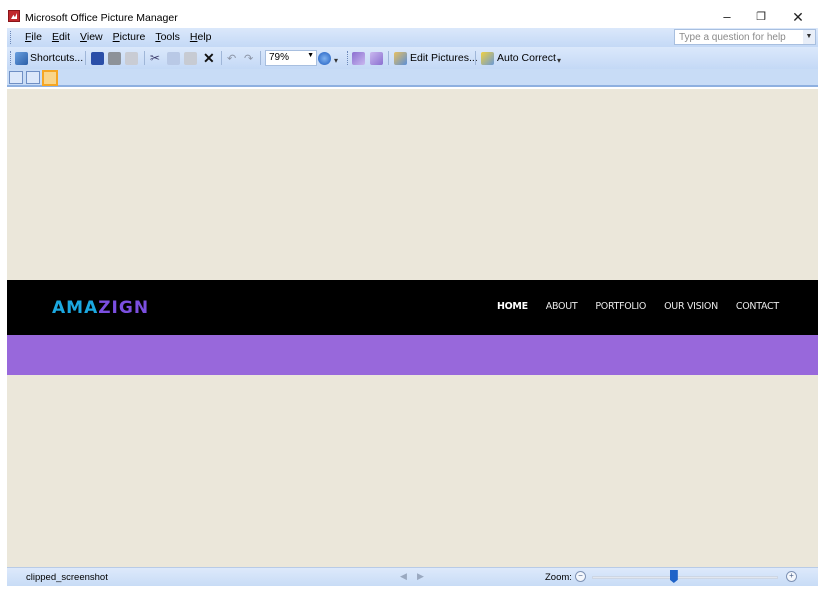  Describe the element at coordinates (558, 577) in the screenshot. I see `zoom-label: Zoom:` at that location.